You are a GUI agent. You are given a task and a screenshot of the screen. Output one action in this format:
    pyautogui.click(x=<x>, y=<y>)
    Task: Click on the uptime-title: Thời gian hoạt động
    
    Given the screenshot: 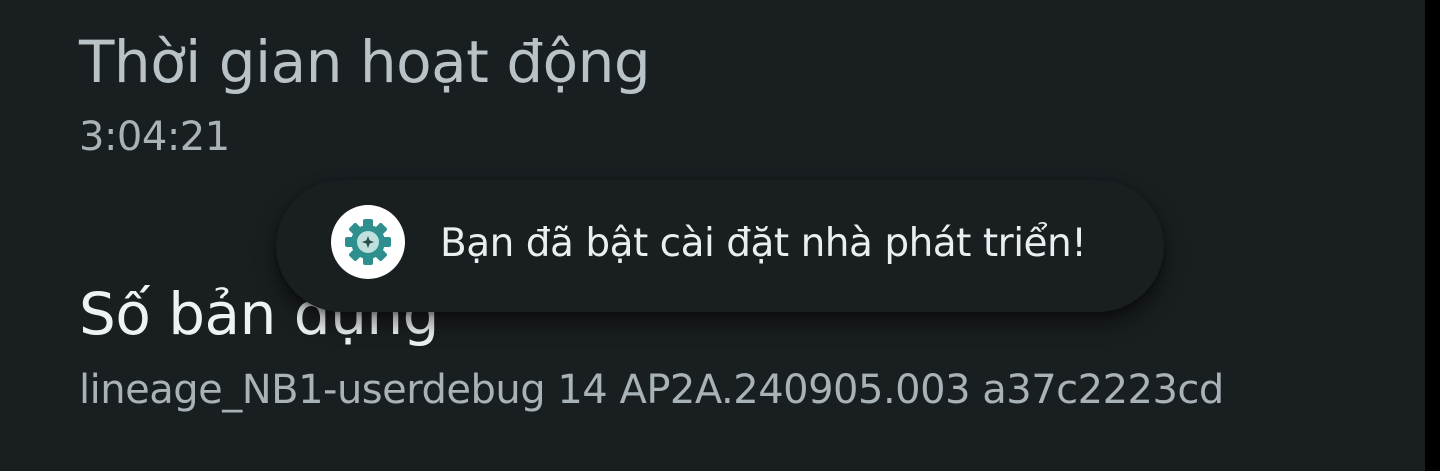 What is the action you would take?
    pyautogui.click(x=365, y=62)
    